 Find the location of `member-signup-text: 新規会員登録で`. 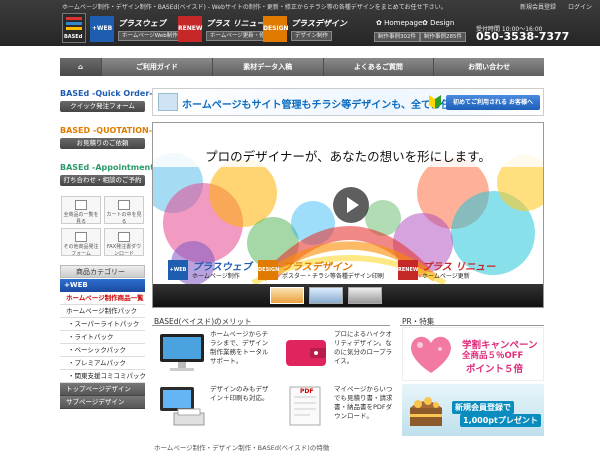

member-signup-text: 新規会員登録で is located at coordinates (483, 407).